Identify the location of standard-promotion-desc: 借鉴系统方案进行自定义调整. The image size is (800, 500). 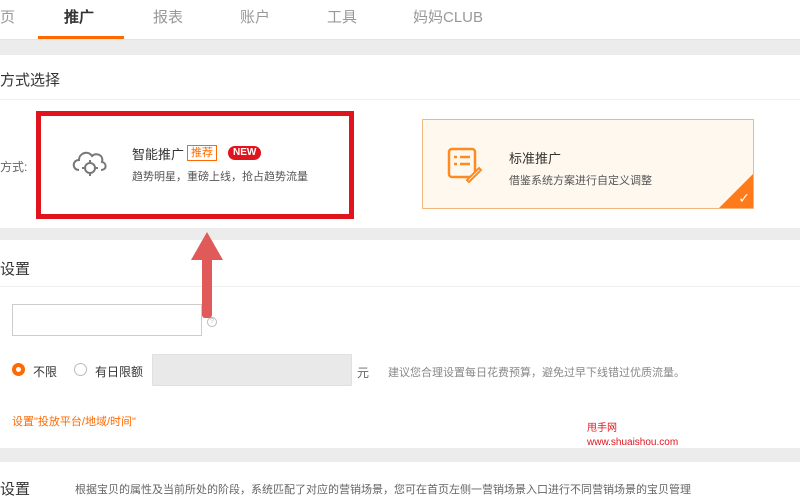
(580, 181).